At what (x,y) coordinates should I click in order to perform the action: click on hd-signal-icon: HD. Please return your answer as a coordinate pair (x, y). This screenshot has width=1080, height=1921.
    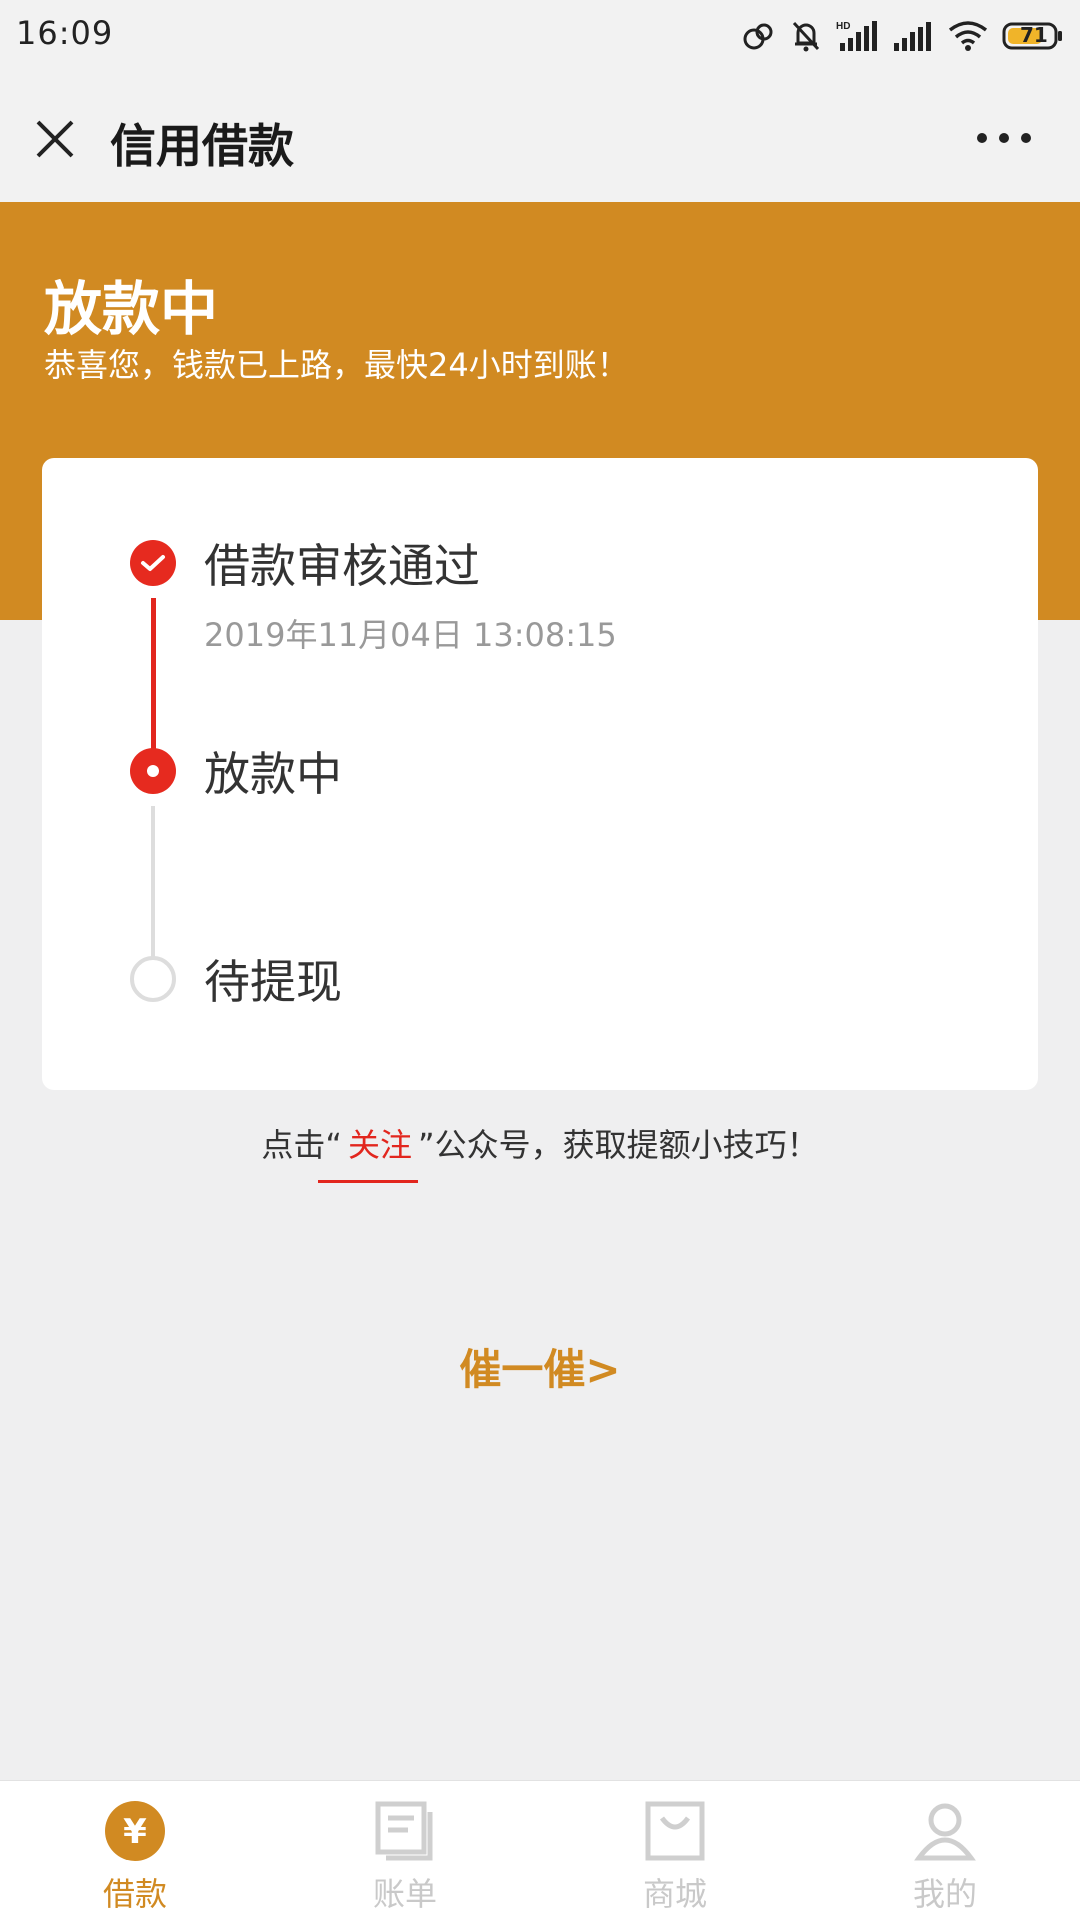
    Looking at the image, I should click on (858, 36).